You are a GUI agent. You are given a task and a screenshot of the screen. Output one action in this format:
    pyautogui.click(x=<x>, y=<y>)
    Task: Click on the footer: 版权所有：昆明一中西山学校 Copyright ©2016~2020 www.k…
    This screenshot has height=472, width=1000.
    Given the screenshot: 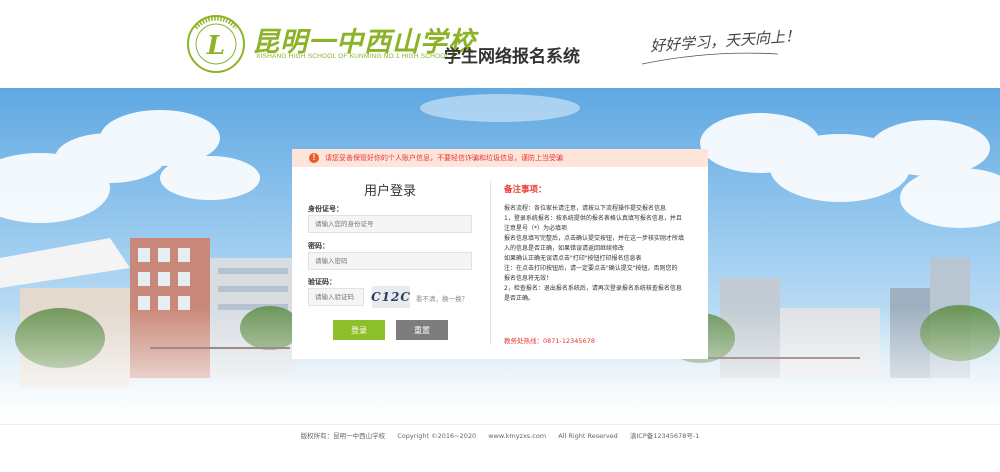 What is the action you would take?
    pyautogui.click(x=500, y=448)
    